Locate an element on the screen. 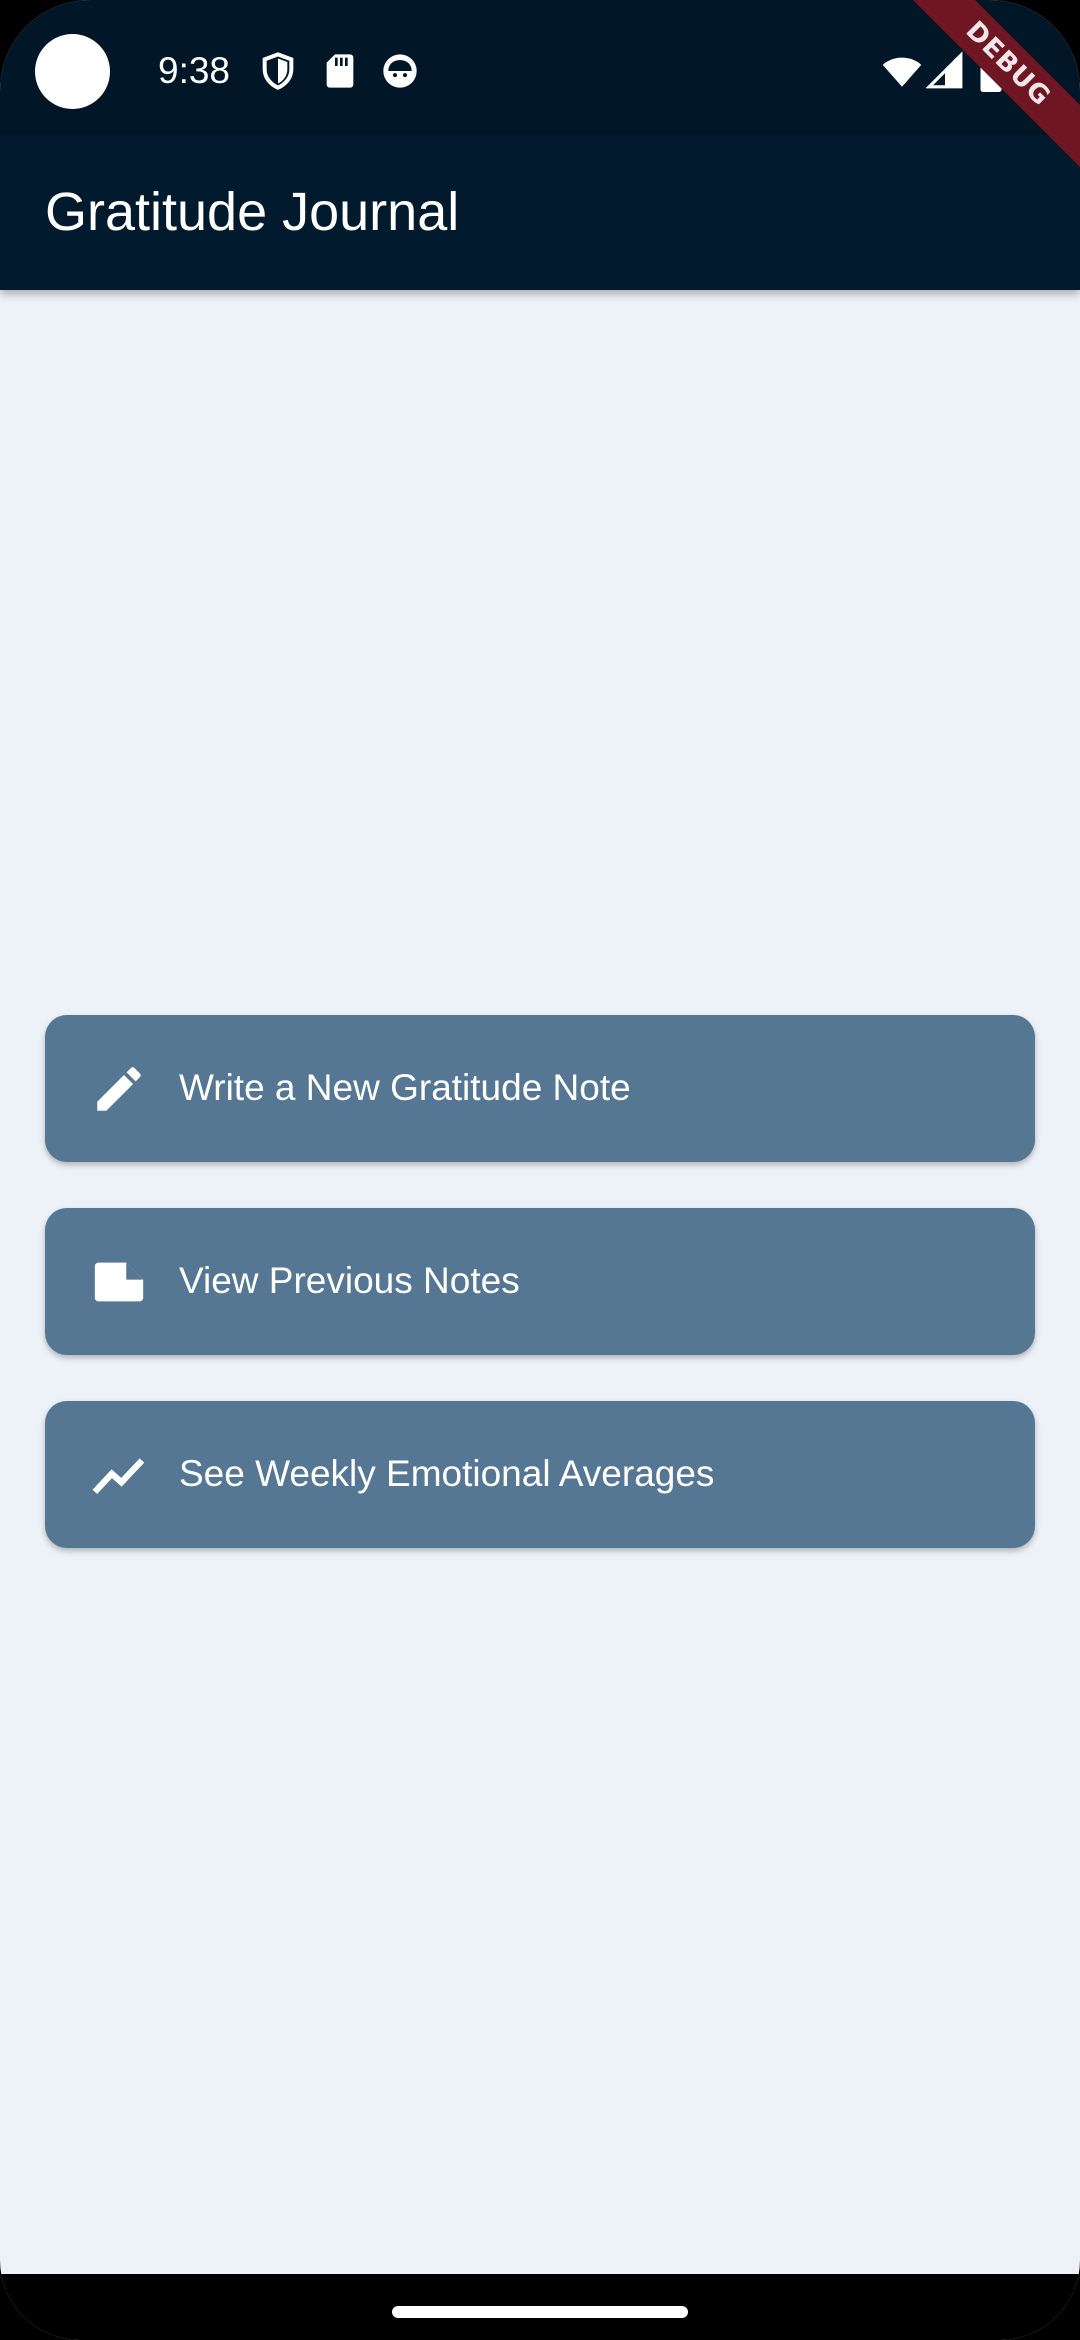 The height and width of the screenshot is (2340, 1080). camera-cutout is located at coordinates (72, 71).